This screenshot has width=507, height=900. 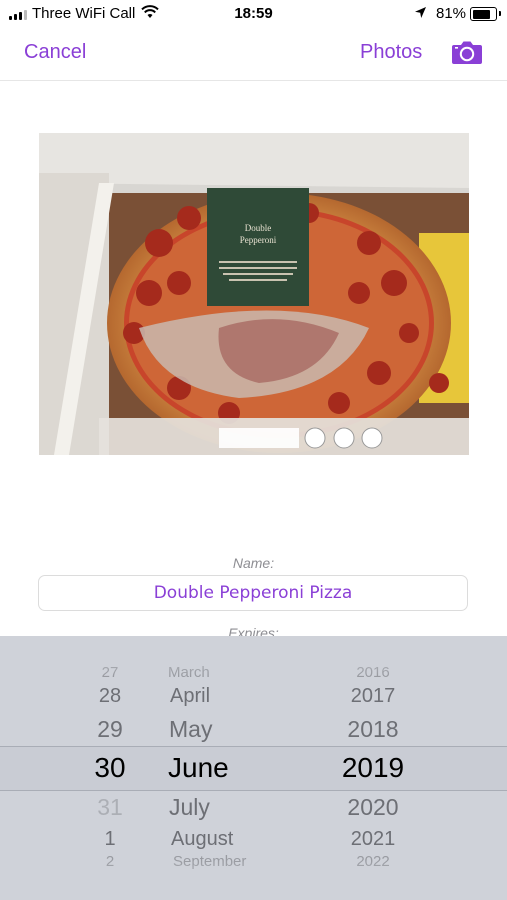 What do you see at coordinates (420, 12) in the screenshot?
I see `location-arrow-icon` at bounding box center [420, 12].